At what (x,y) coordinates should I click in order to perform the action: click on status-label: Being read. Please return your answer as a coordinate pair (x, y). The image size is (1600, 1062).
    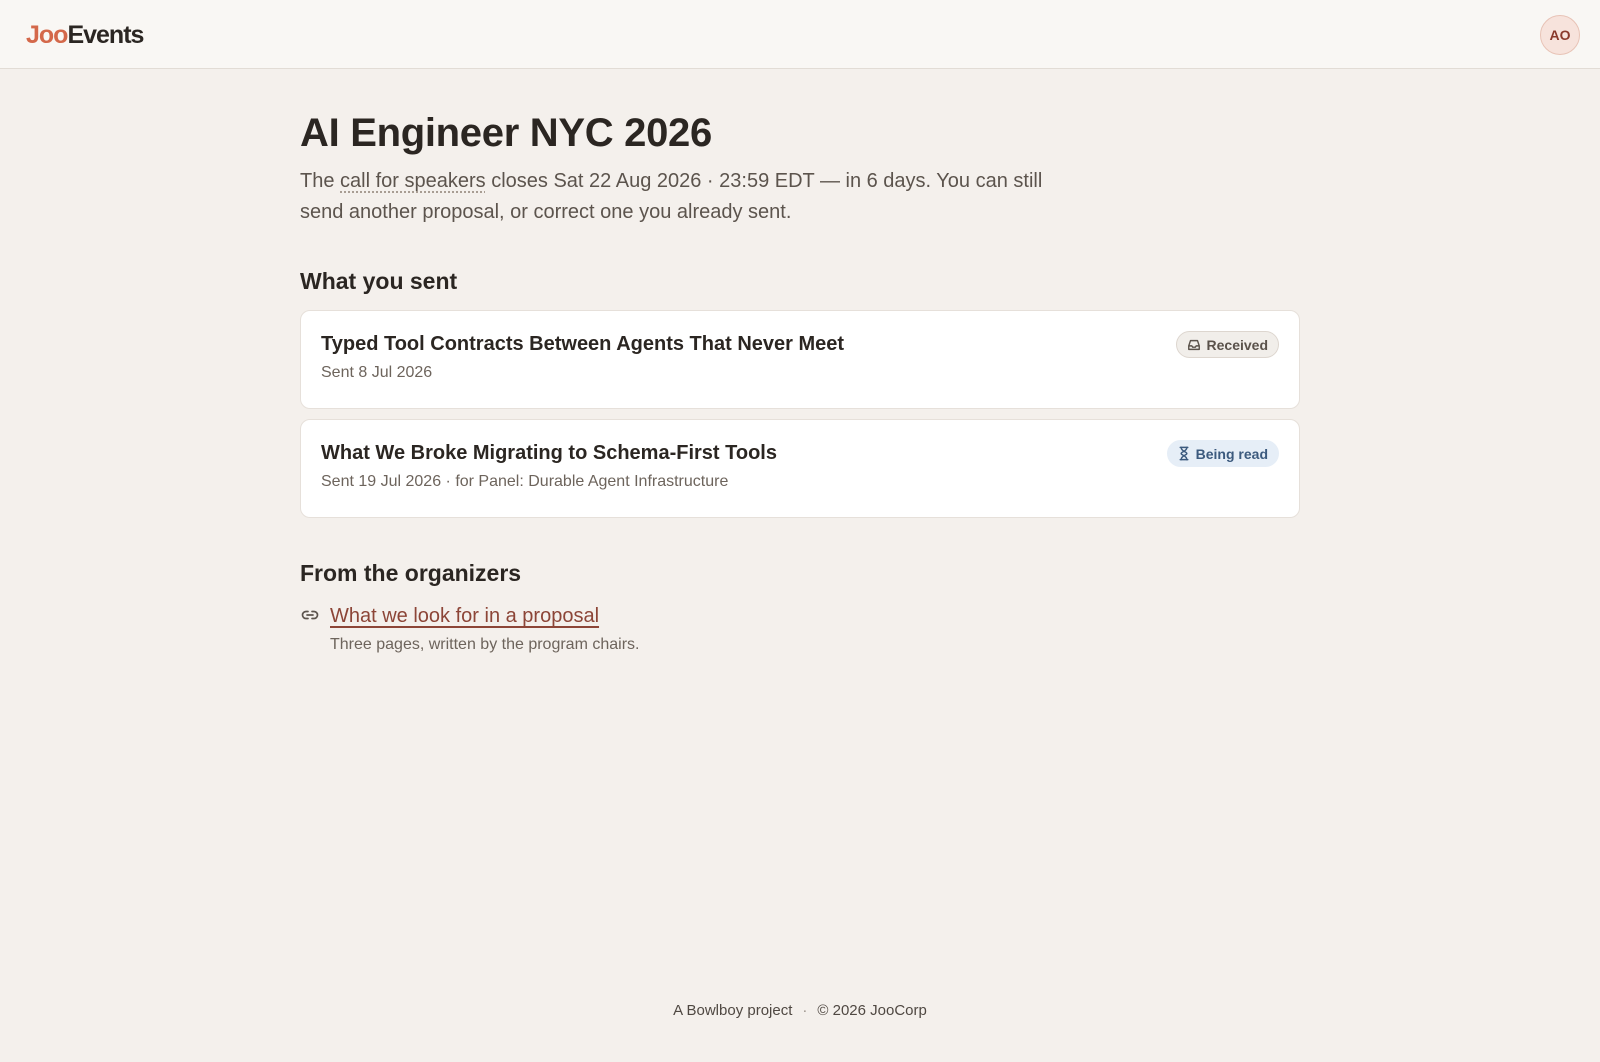
    Looking at the image, I should click on (1231, 453).